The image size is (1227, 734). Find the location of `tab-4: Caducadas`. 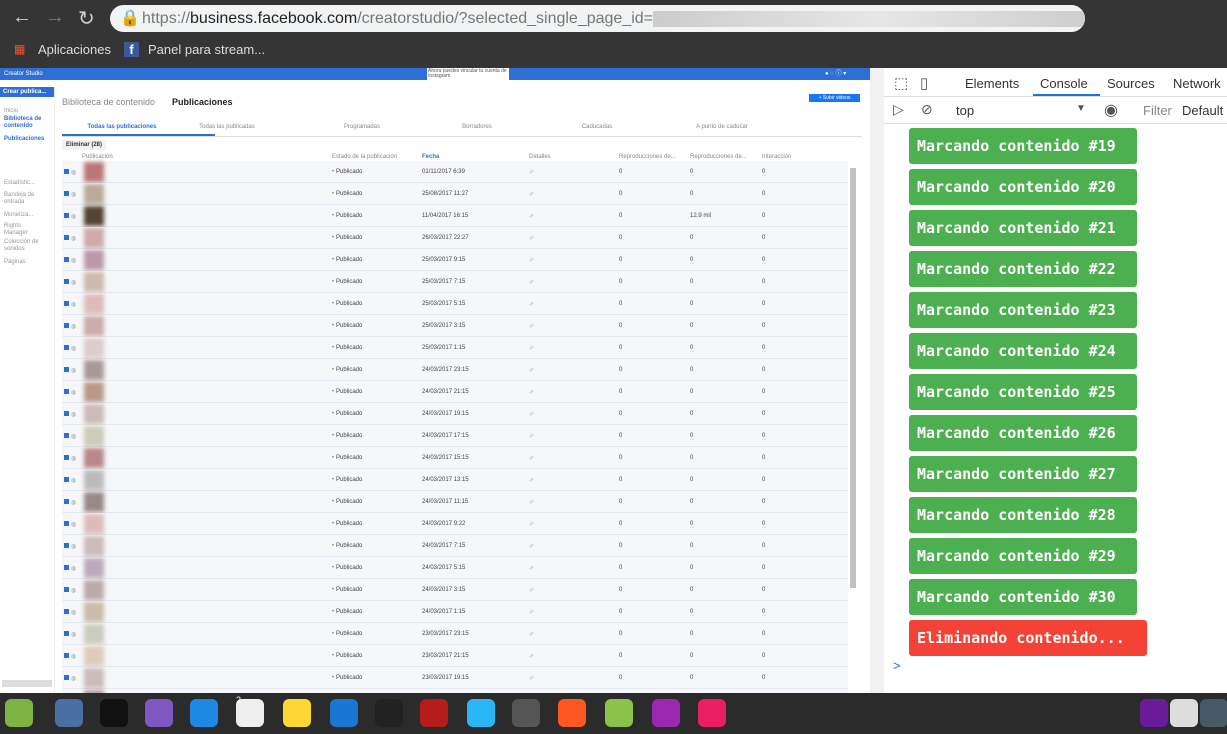

tab-4: Caducadas is located at coordinates (597, 127).